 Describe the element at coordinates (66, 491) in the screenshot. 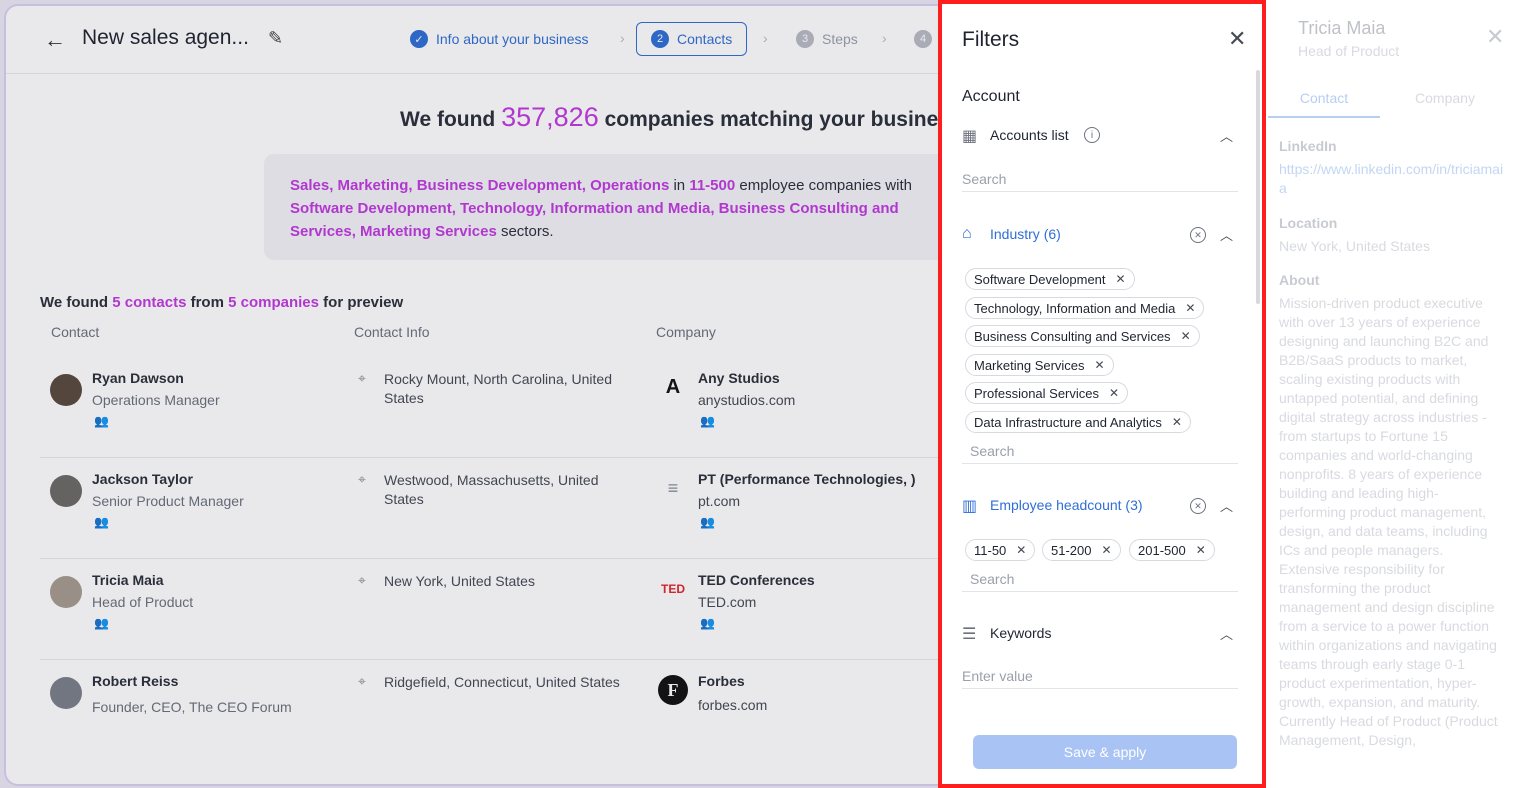

I see `avatar` at that location.